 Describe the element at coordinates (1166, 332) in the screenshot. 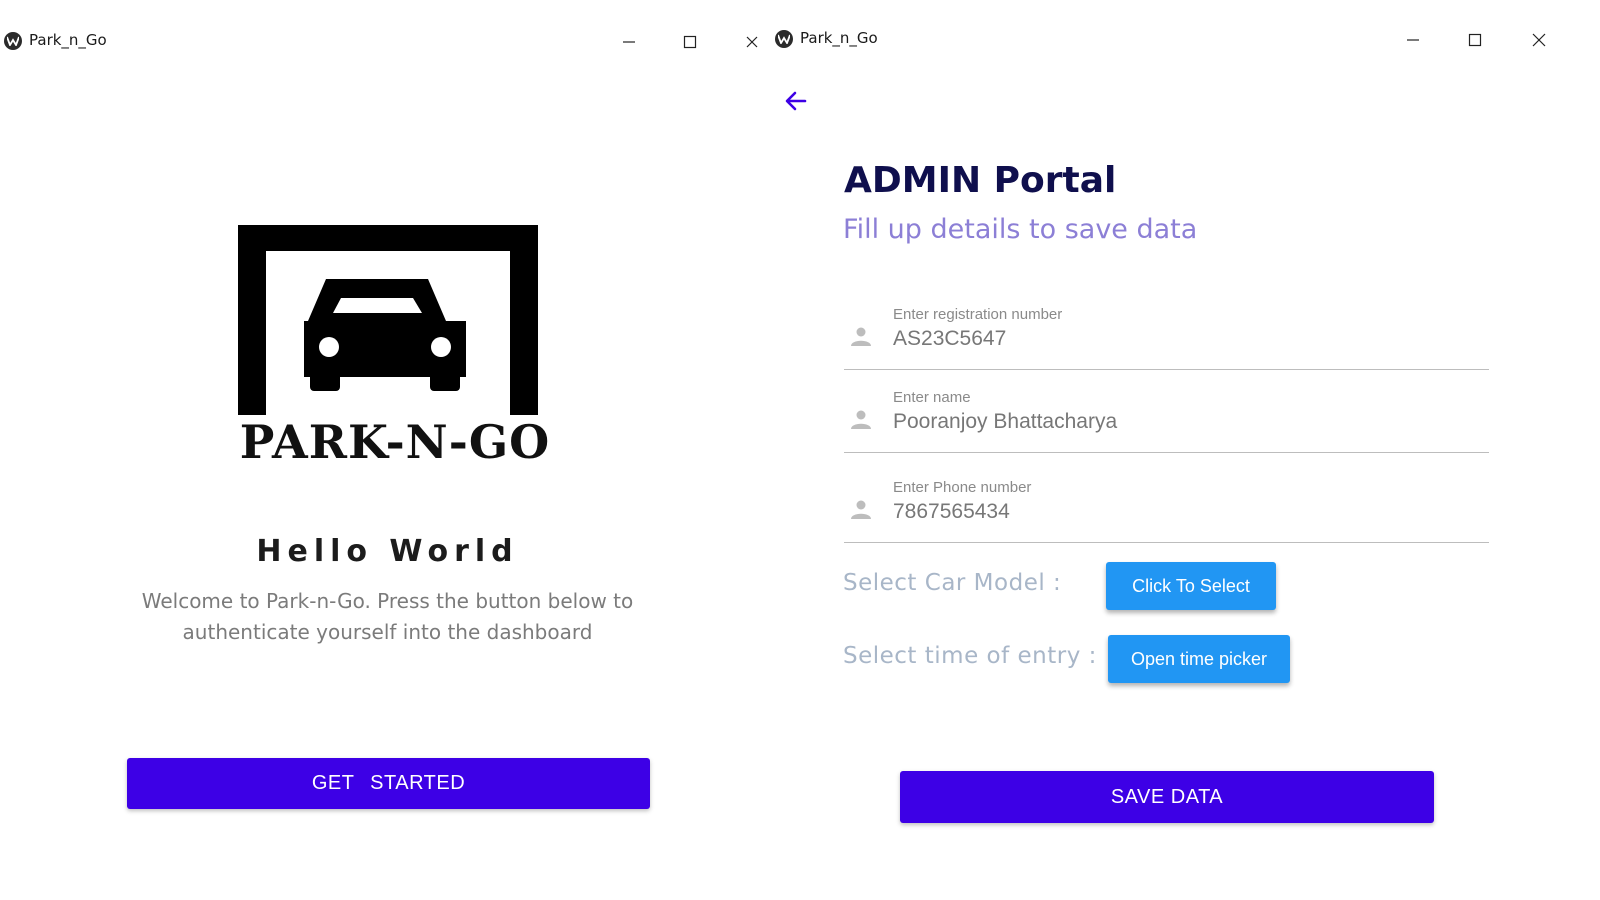

I see `registration-field: Enter registration number AS23C5647` at that location.